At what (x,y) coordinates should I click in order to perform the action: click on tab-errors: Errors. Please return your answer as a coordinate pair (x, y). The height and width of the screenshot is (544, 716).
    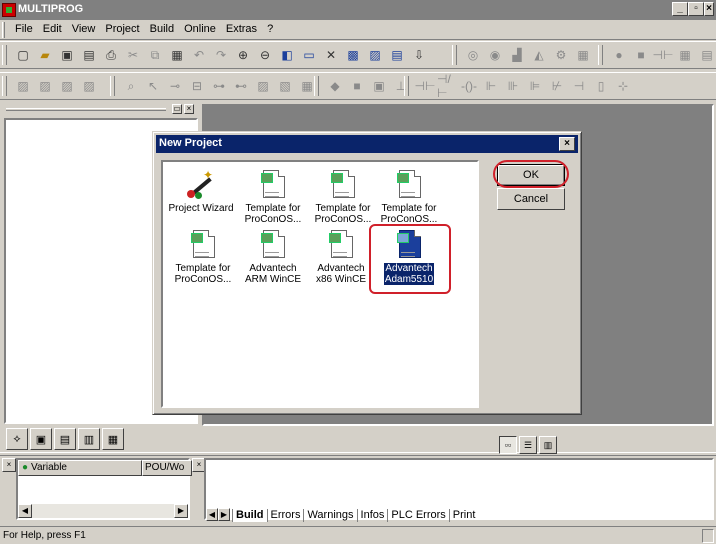
    Looking at the image, I should click on (285, 515).